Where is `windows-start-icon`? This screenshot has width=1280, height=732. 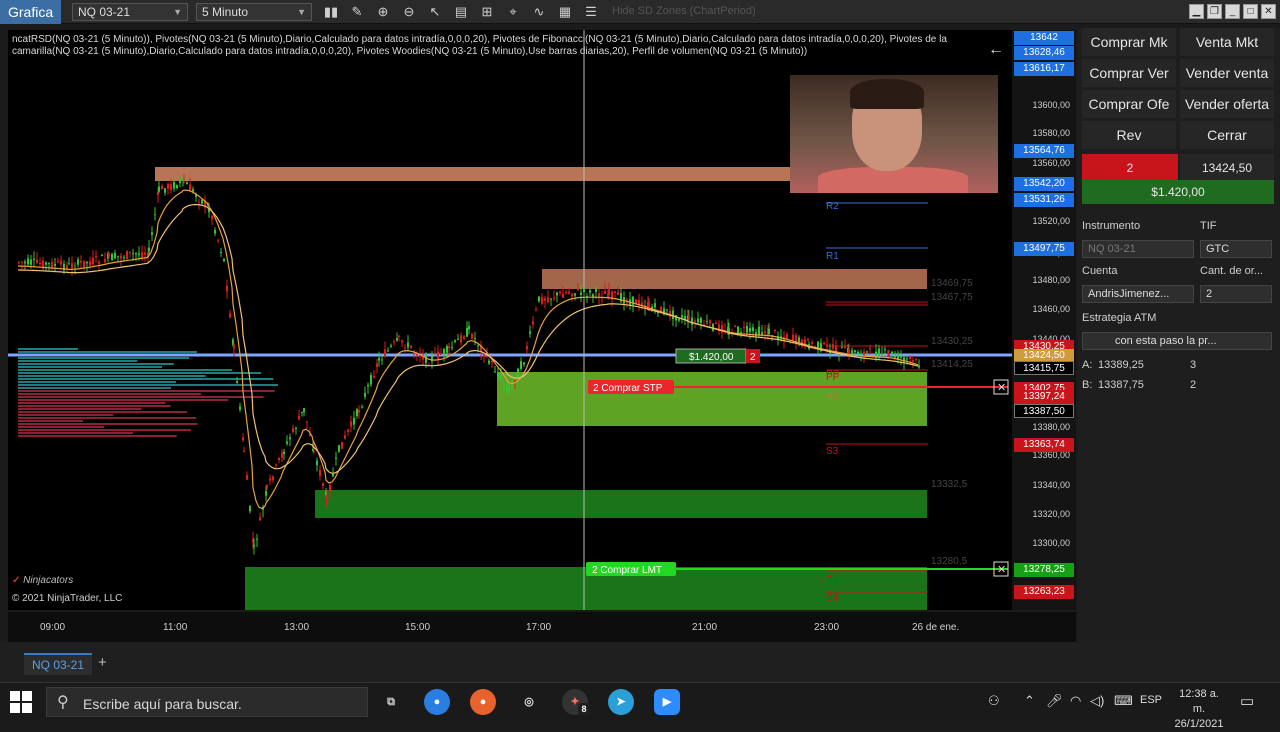 windows-start-icon is located at coordinates (21, 702).